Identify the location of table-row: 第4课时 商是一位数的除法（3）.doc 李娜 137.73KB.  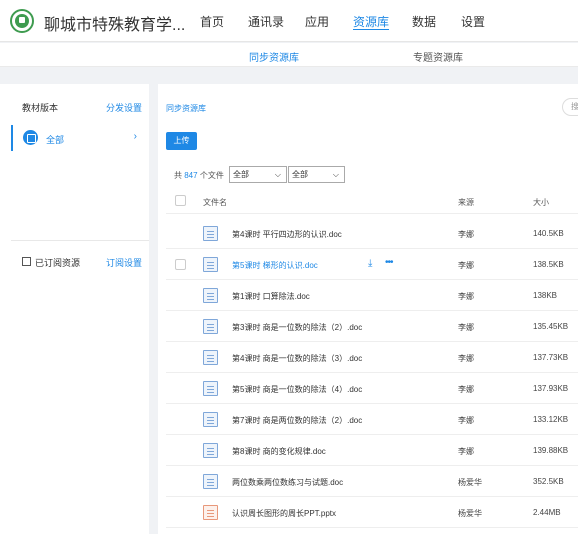
(372, 357).